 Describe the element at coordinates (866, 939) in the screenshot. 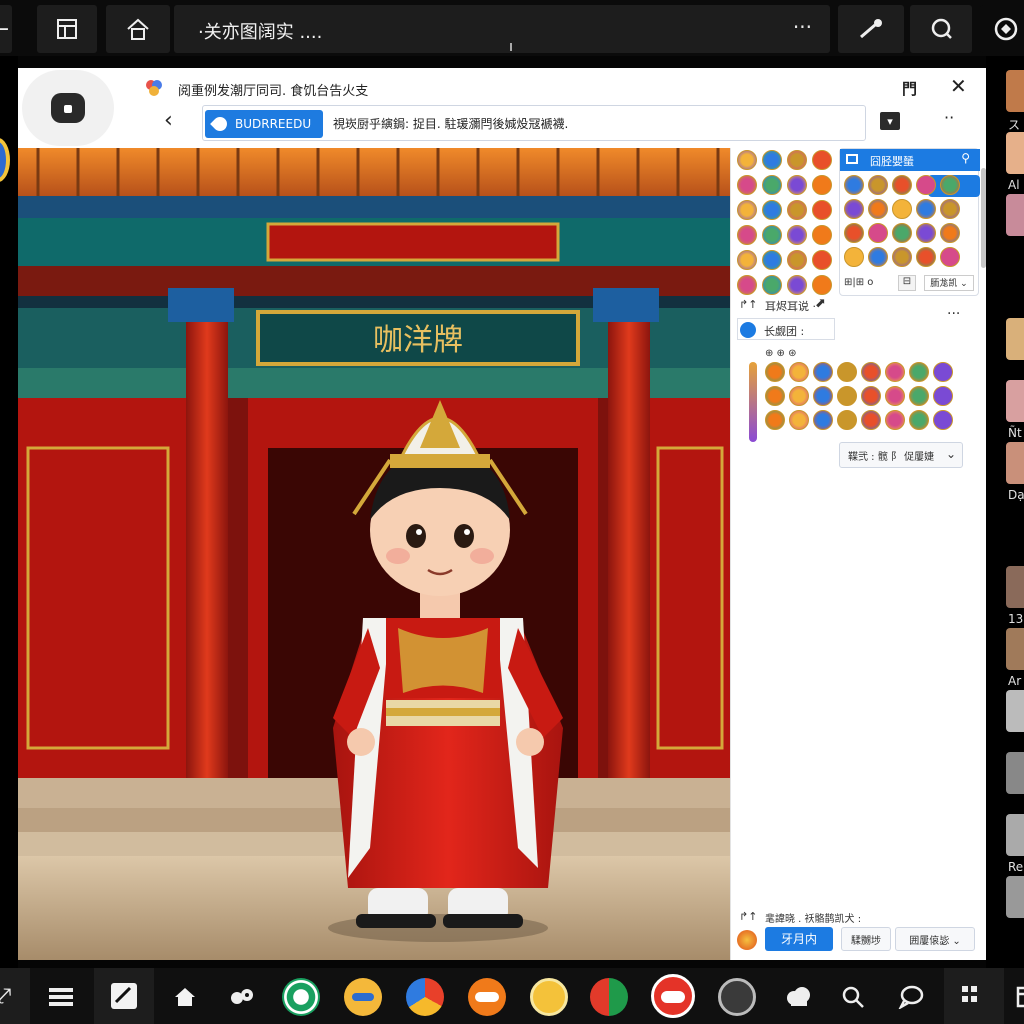

I see `footer-pill-1: 騥嬲埗` at that location.